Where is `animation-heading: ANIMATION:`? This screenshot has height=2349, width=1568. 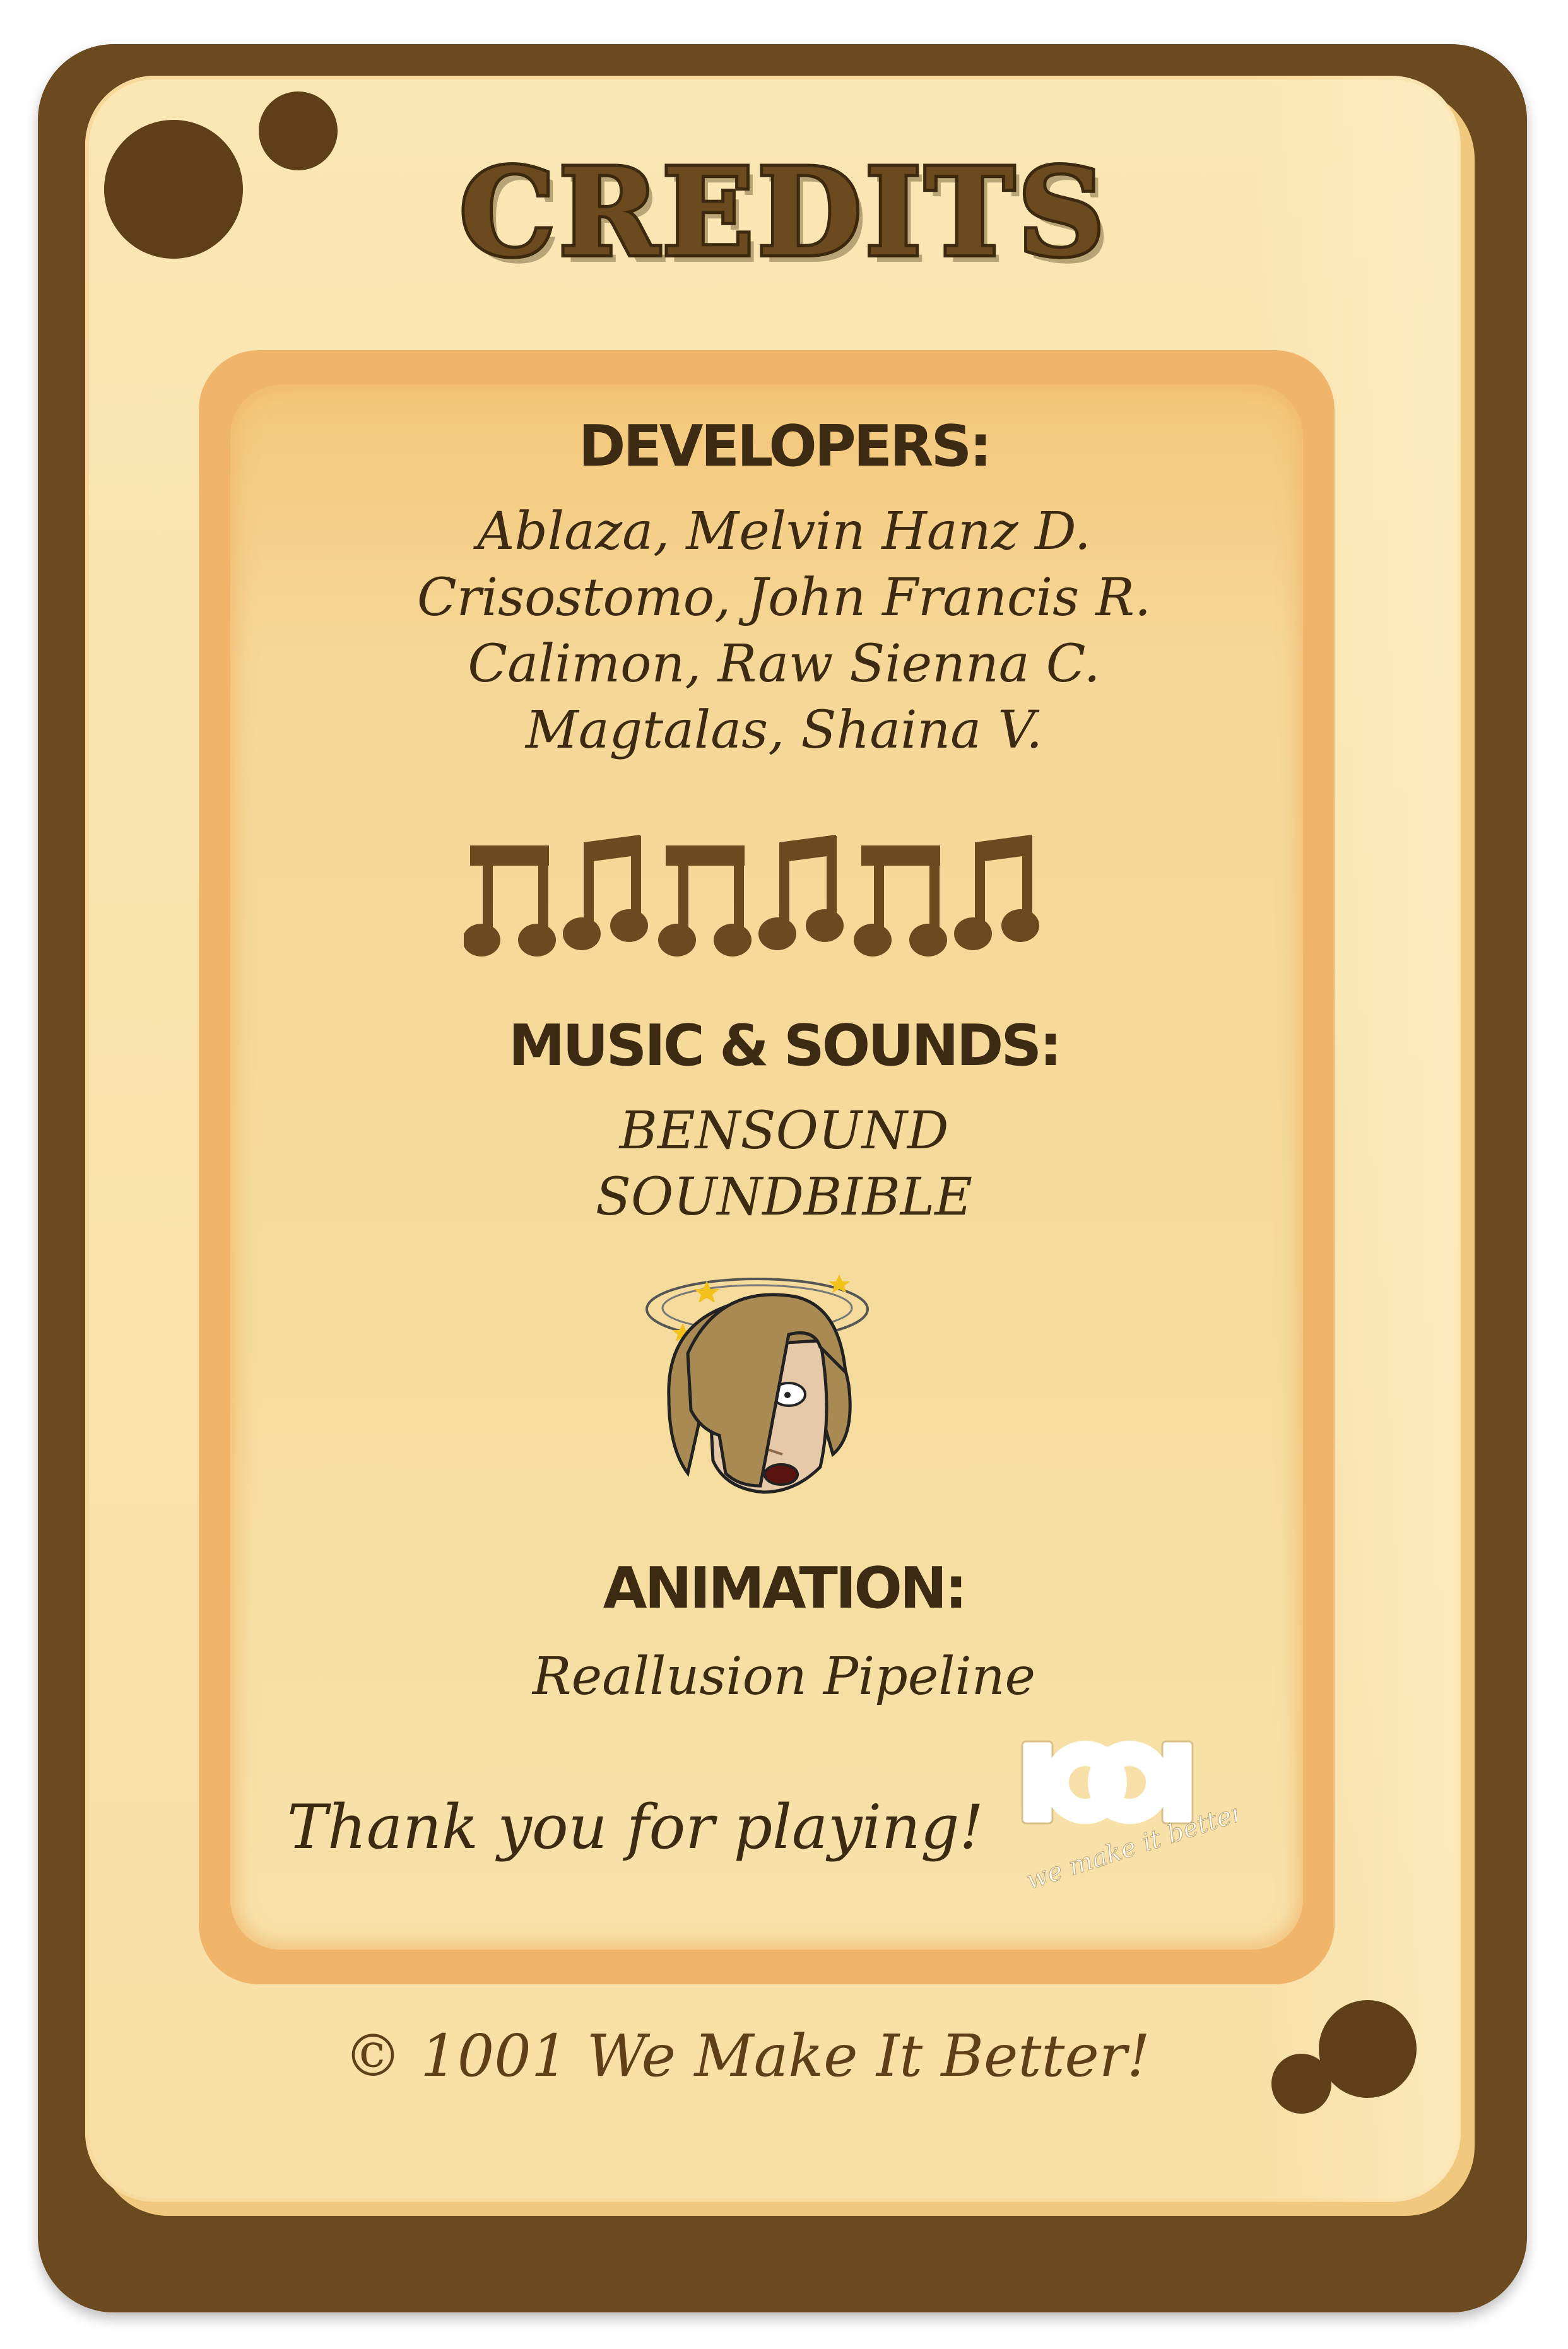 animation-heading: ANIMATION: is located at coordinates (785, 1588).